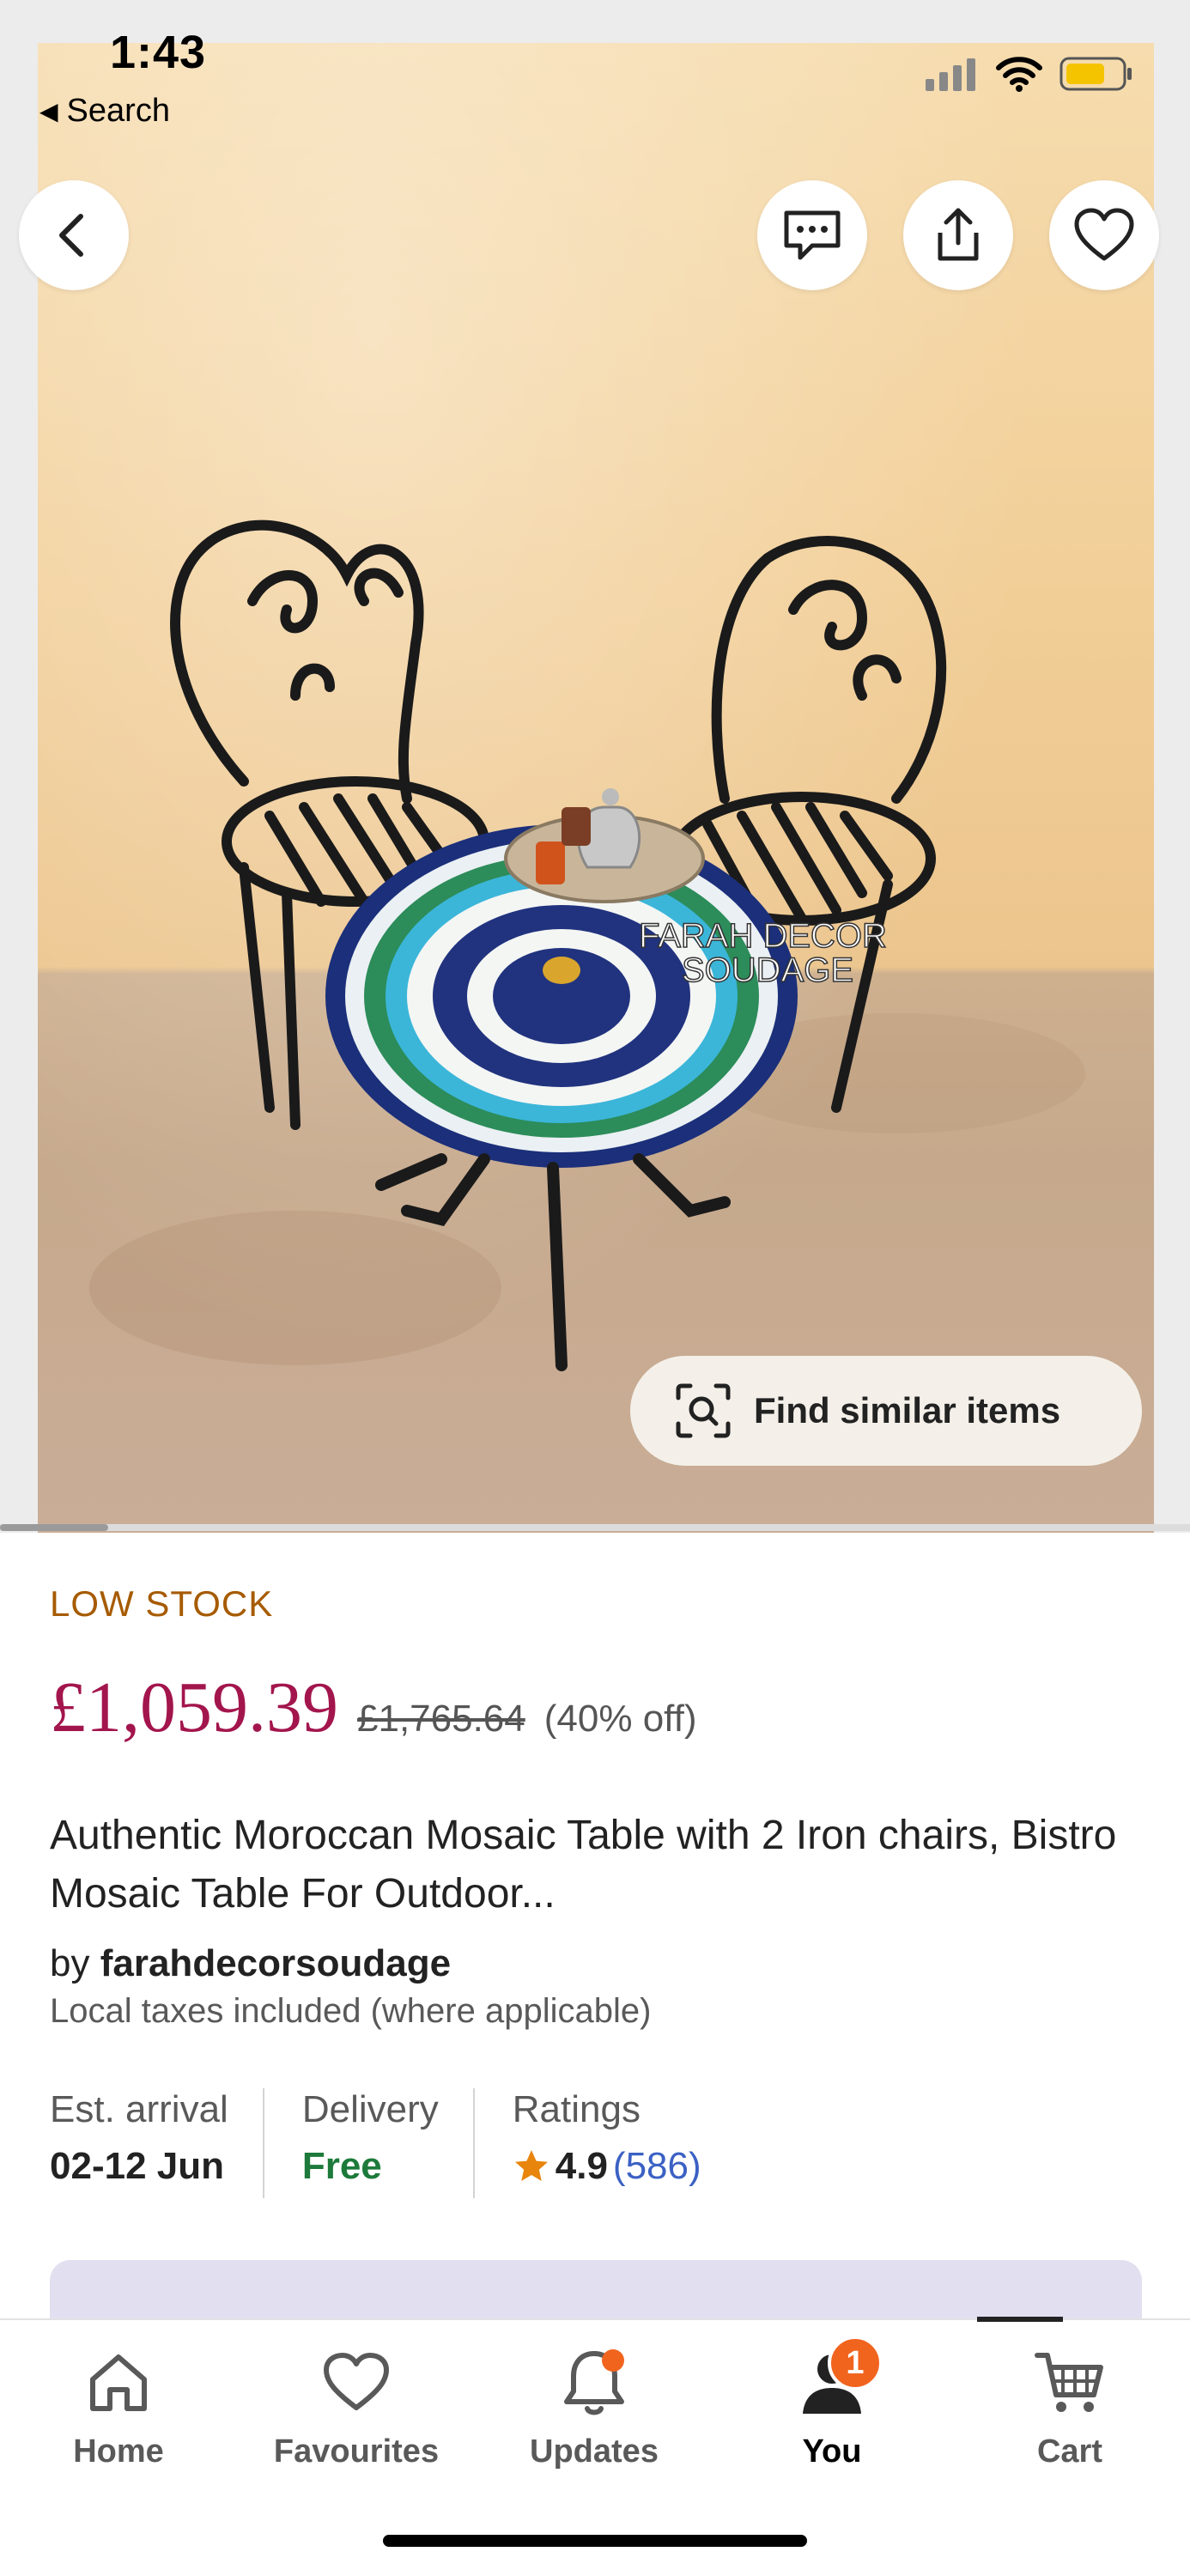  I want to click on rating-count-link: (586), so click(657, 2166).